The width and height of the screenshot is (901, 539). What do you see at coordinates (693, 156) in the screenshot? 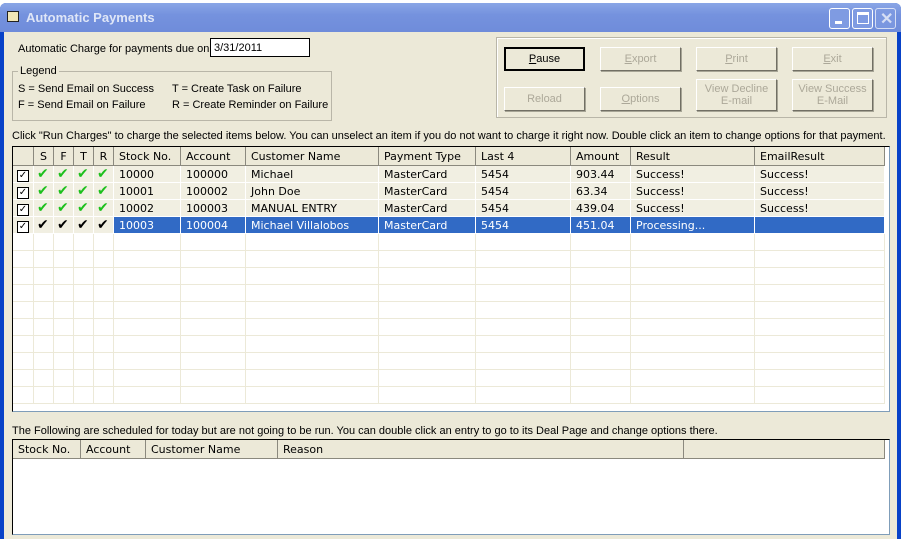
I see `column-header: Result` at bounding box center [693, 156].